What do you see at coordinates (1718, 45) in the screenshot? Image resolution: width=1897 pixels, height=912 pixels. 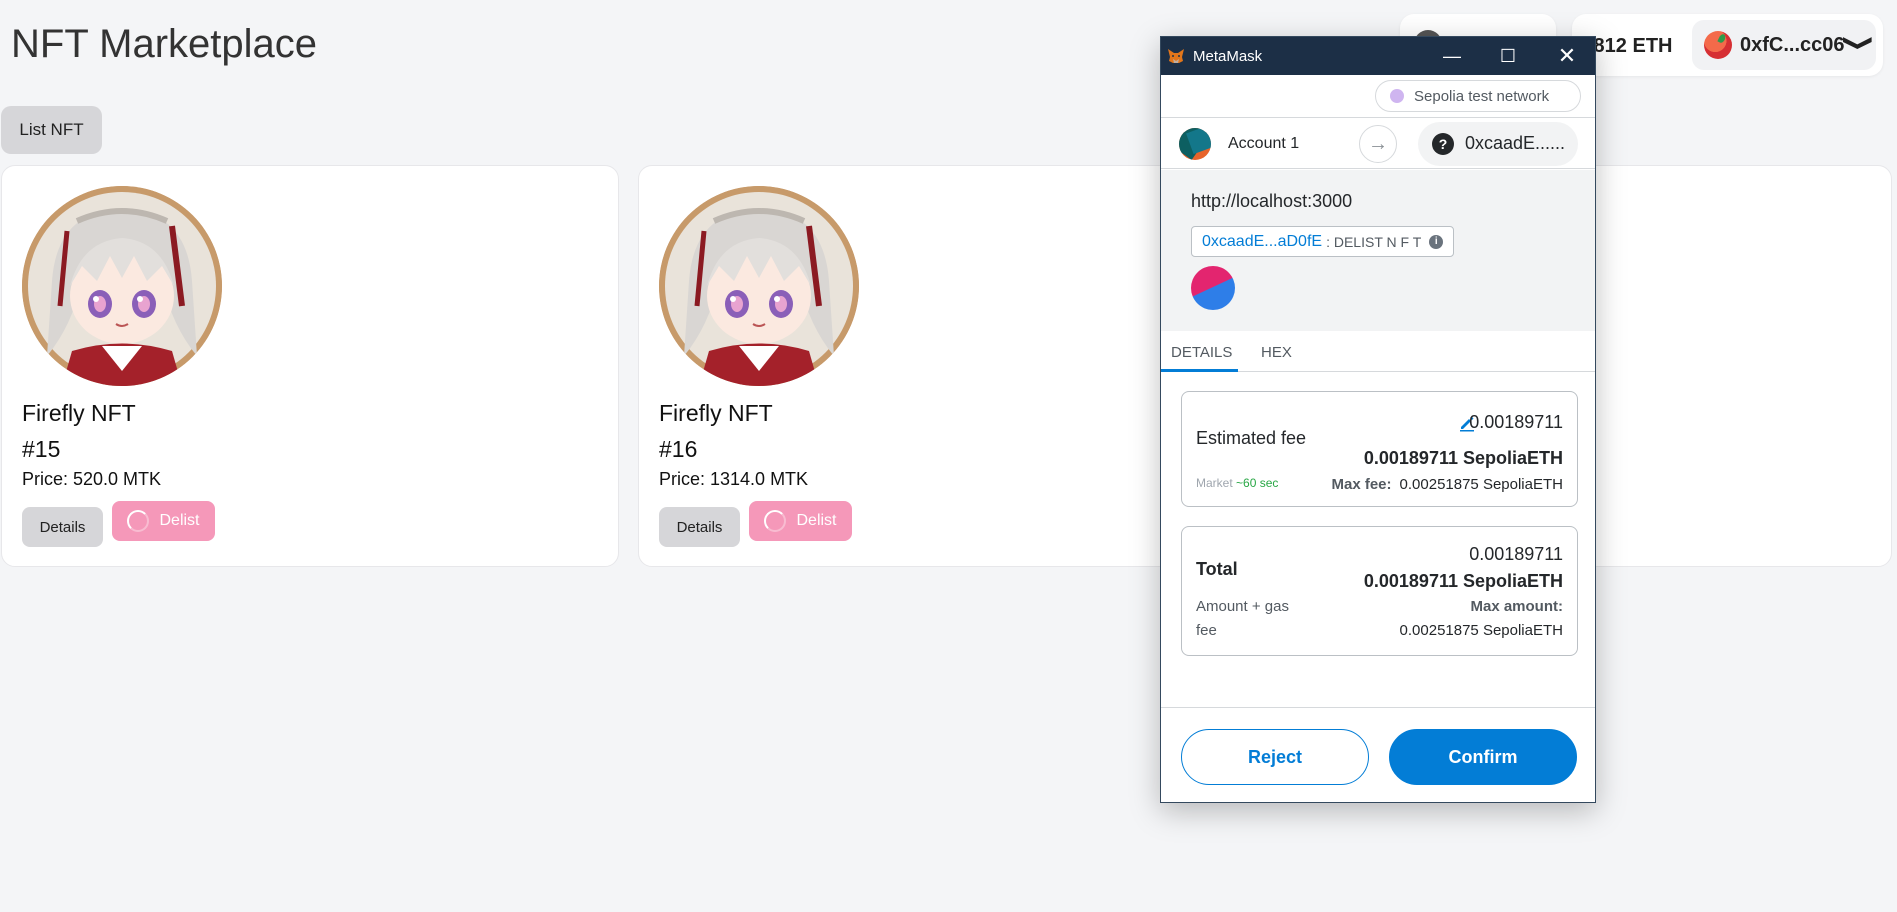 I see `wallet-avatar-icon` at bounding box center [1718, 45].